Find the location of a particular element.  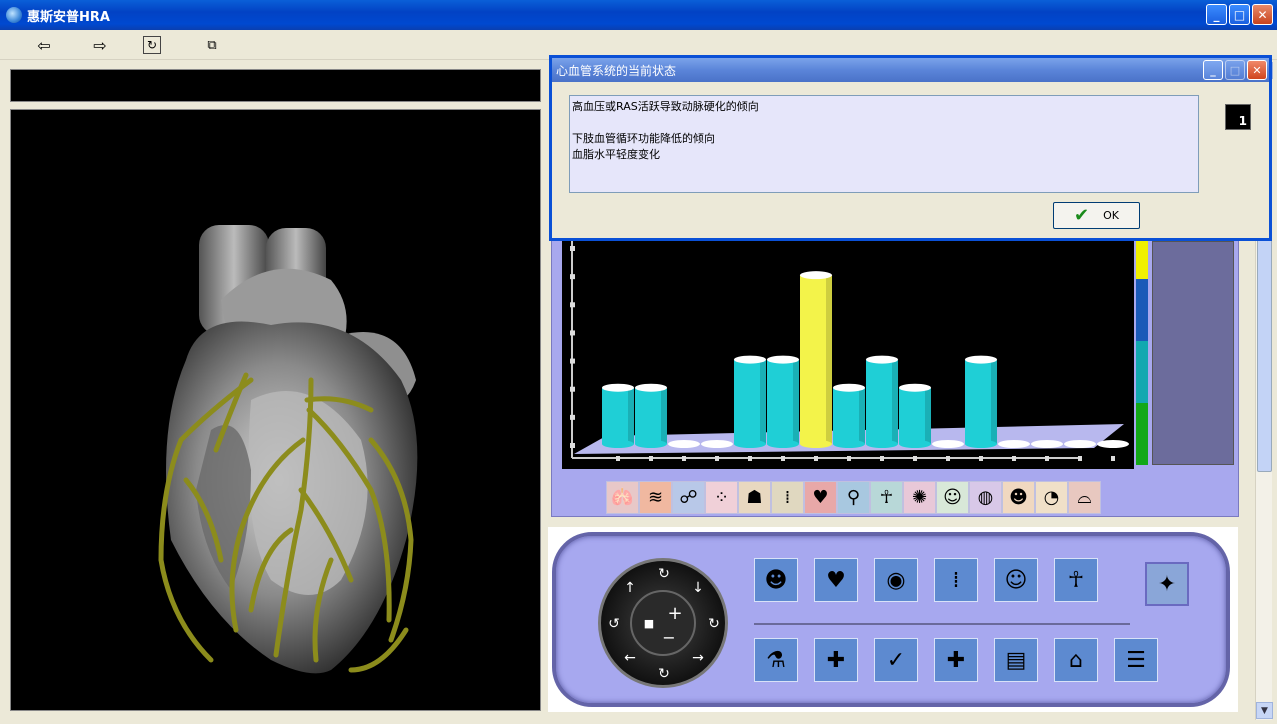

organs-icon: ☍ is located at coordinates (688, 497).